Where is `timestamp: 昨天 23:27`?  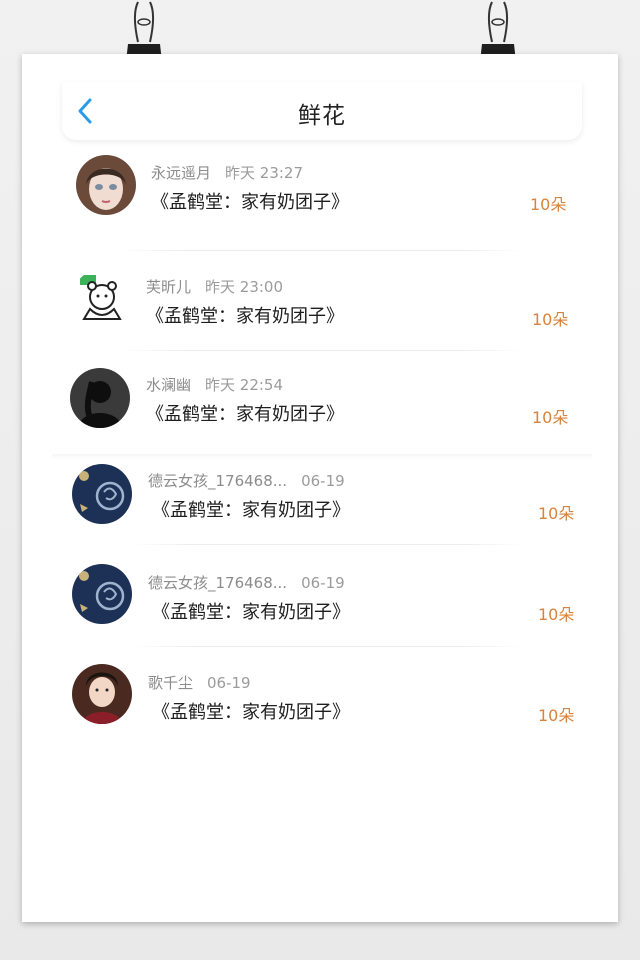 timestamp: 昨天 23:27 is located at coordinates (264, 173).